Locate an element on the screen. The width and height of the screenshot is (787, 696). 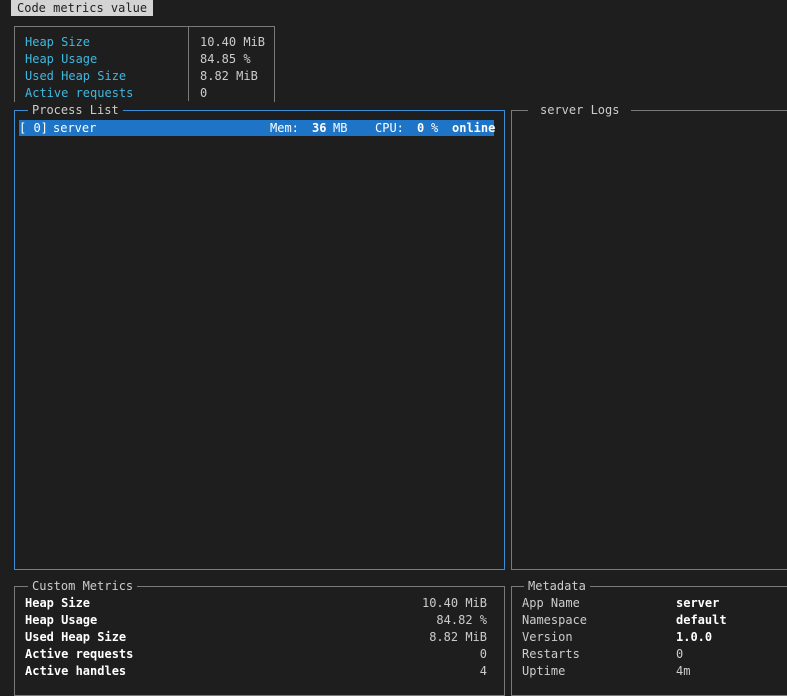
custom-metric-value: 0 is located at coordinates (483, 654).